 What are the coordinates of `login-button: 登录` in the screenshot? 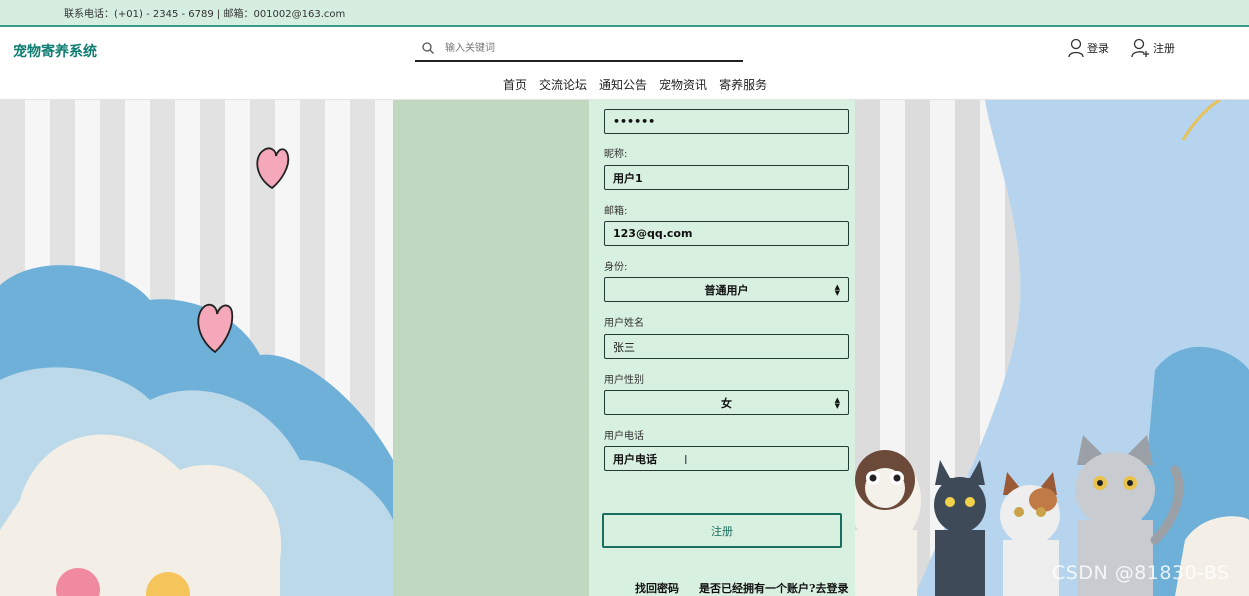 It's located at (1088, 48).